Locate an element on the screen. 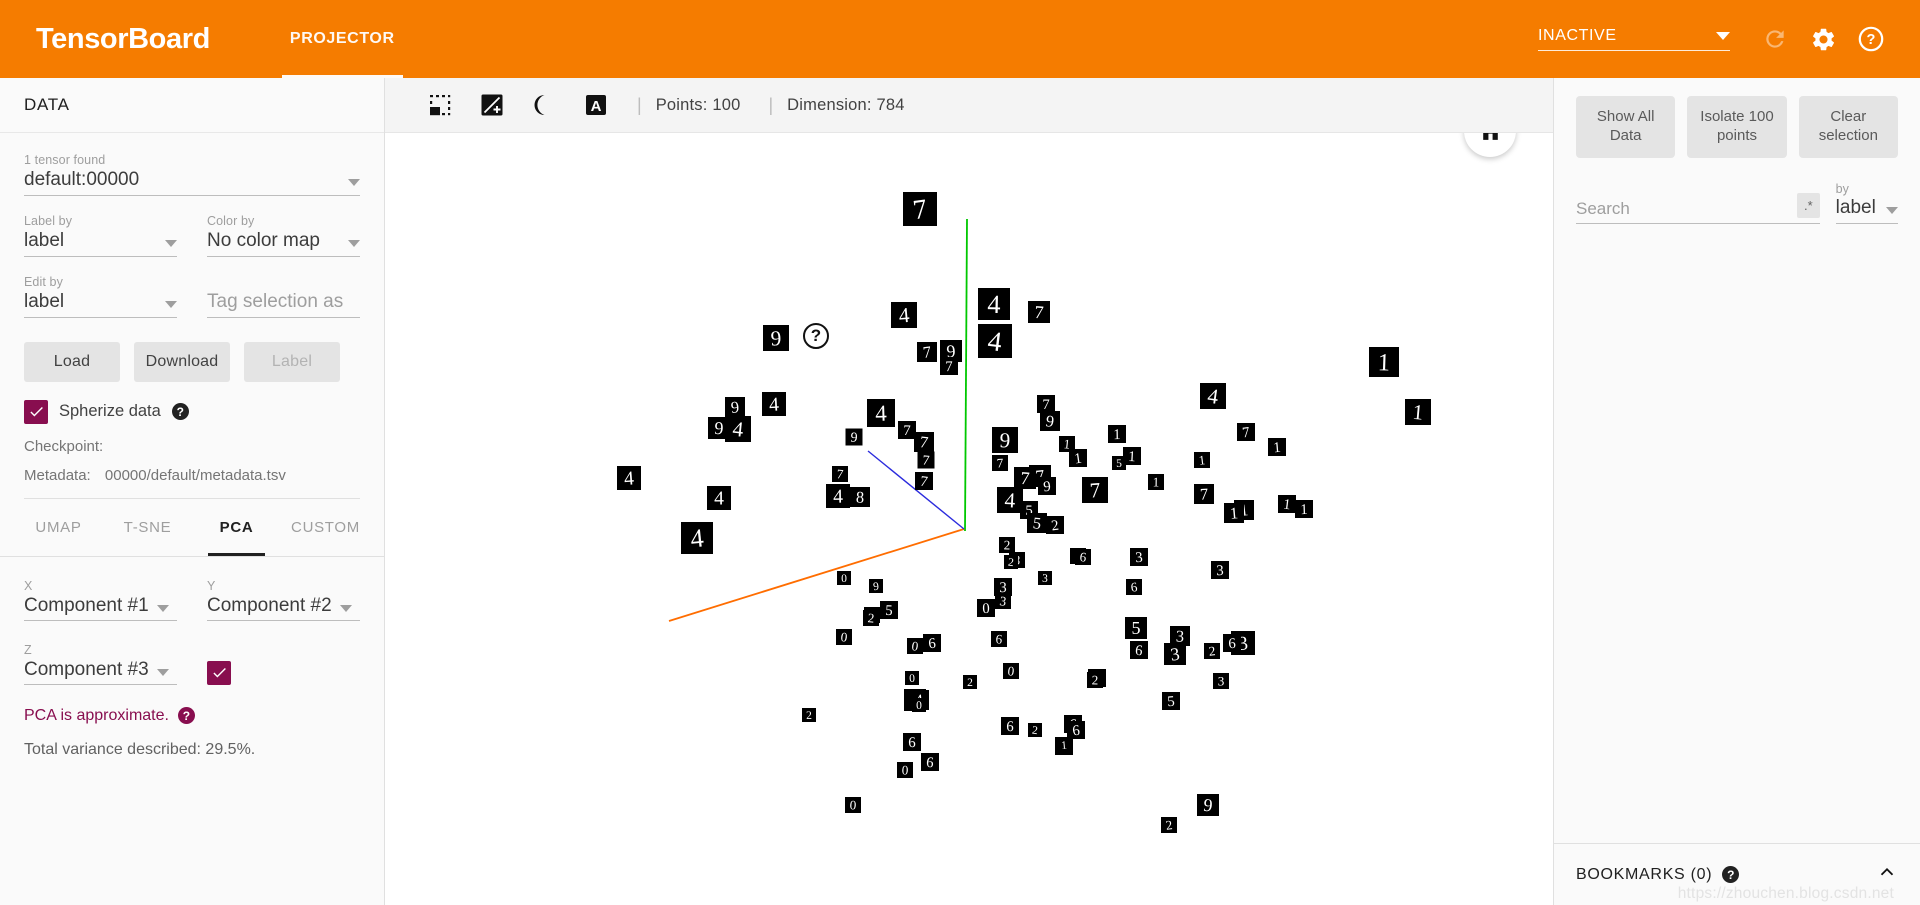  search-input is located at coordinates (1686, 208).